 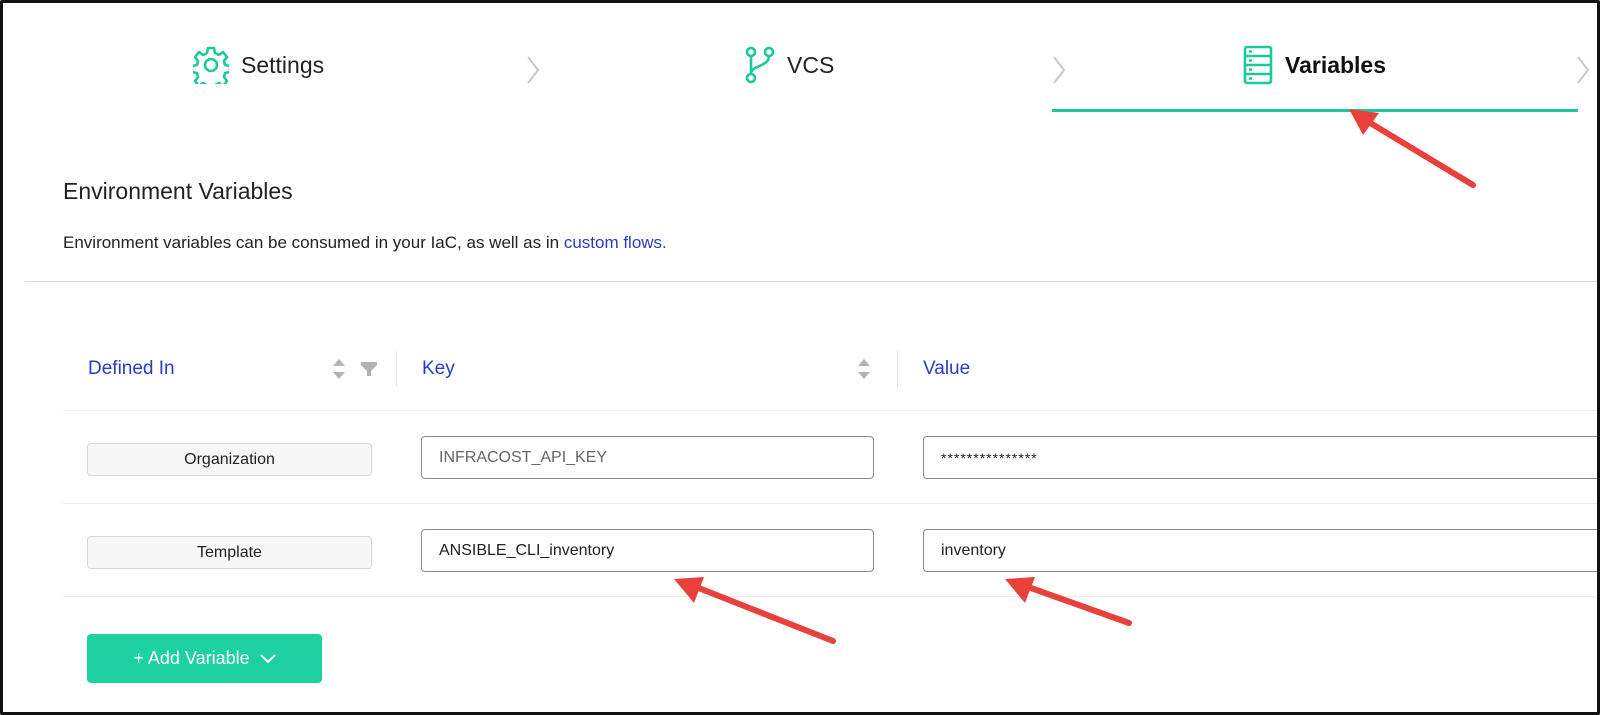 I want to click on active-step-indicator, so click(x=1315, y=110).